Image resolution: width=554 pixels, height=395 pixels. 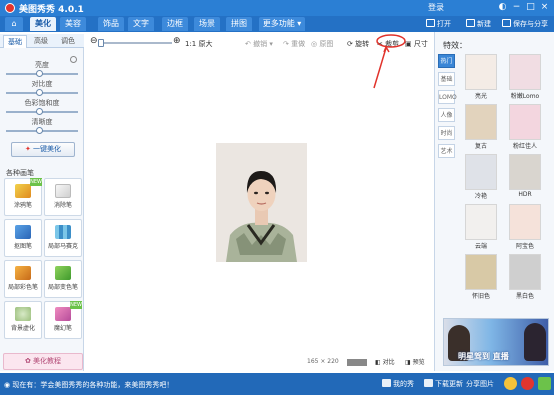 What do you see at coordinates (23, 232) in the screenshot?
I see `scissors-icon` at bounding box center [23, 232].